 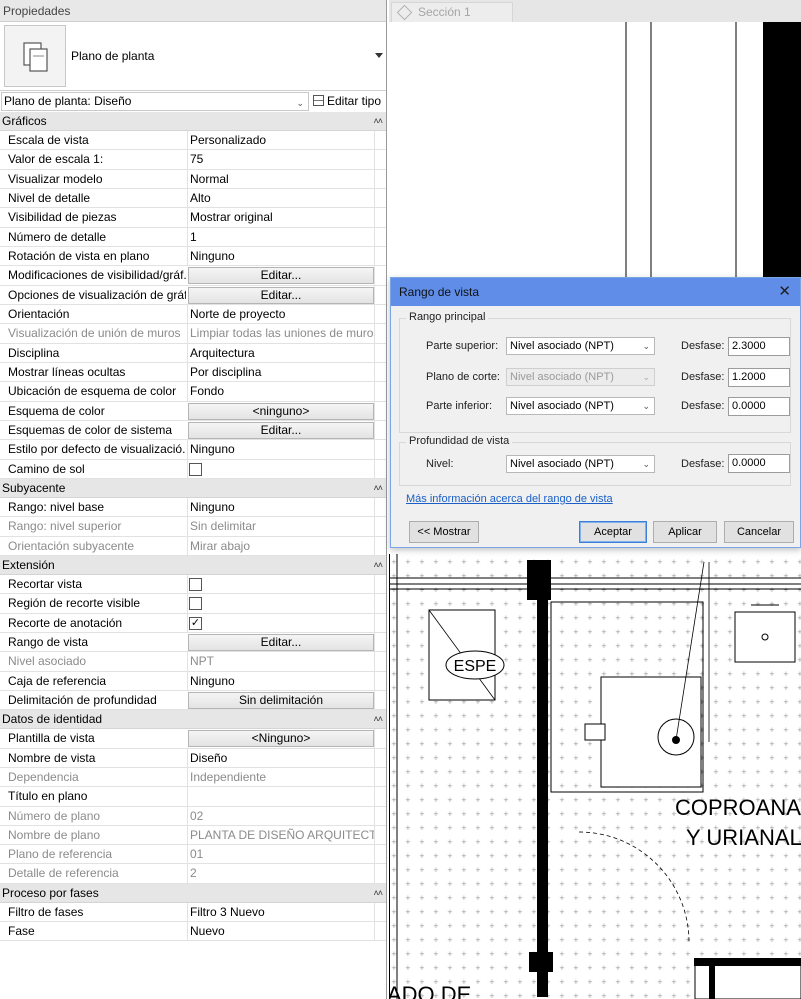 What do you see at coordinates (759, 463) in the screenshot?
I see `depth-offset-input: 0.0000` at bounding box center [759, 463].